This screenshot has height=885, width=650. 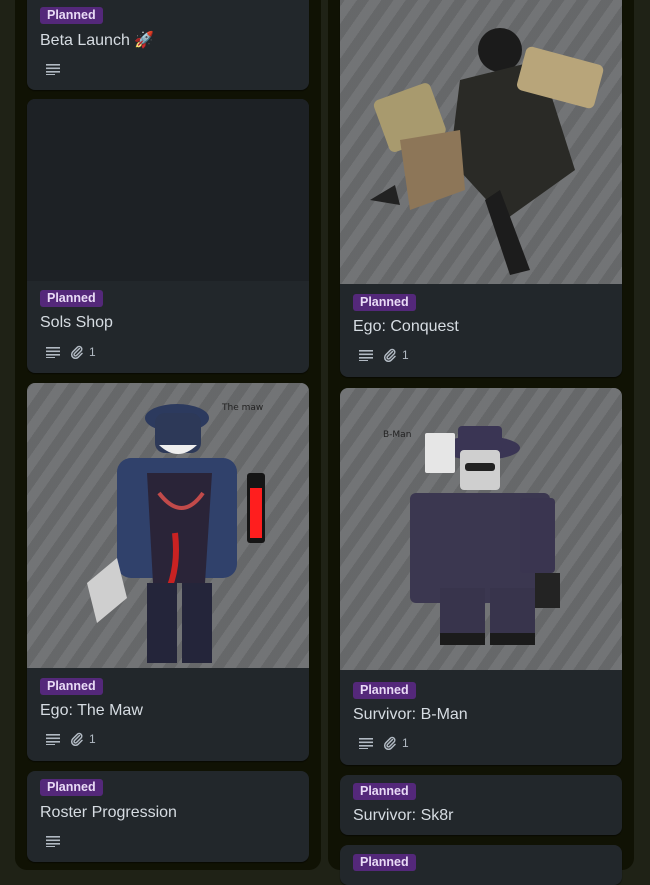 I want to click on card-survivor-sk8r: Planned Survivor: Sk8r, so click(x=481, y=805).